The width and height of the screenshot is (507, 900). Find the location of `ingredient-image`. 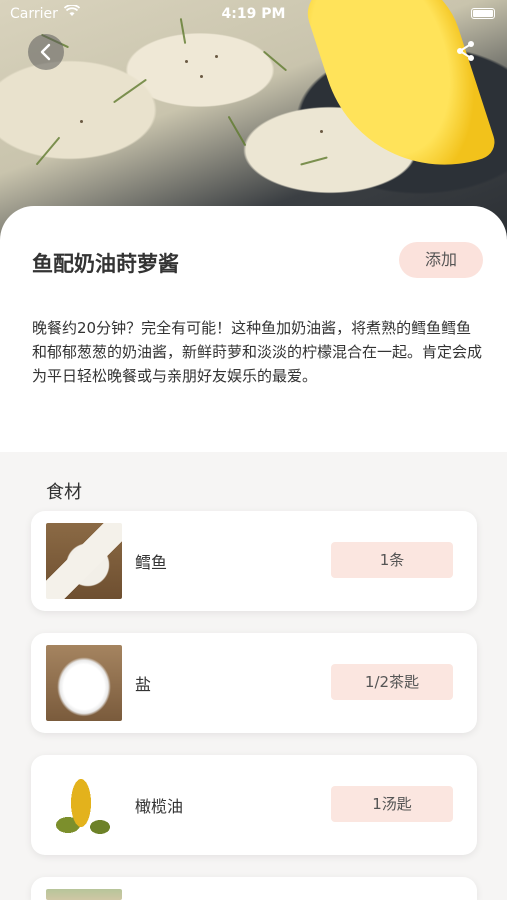

ingredient-image is located at coordinates (84, 894).